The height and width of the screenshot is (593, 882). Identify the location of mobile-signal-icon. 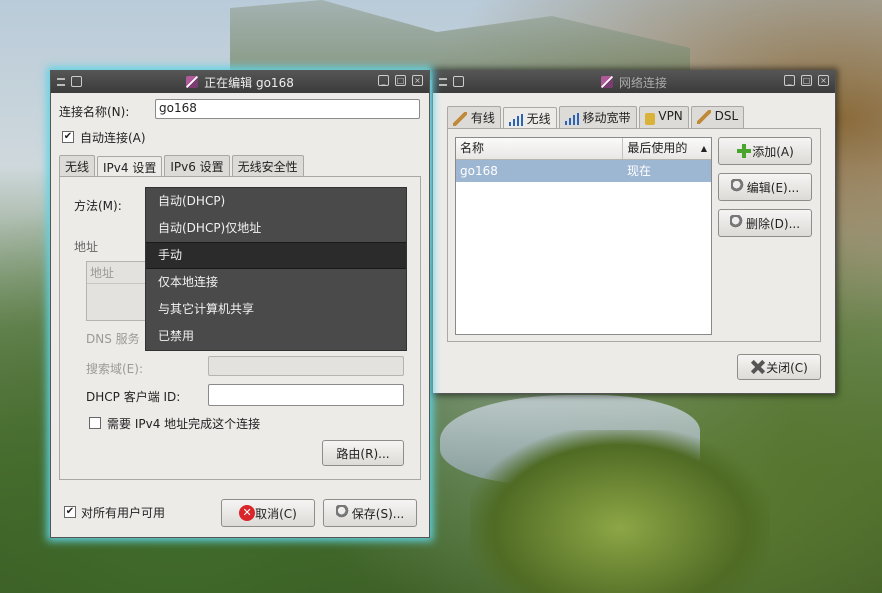
(571, 118).